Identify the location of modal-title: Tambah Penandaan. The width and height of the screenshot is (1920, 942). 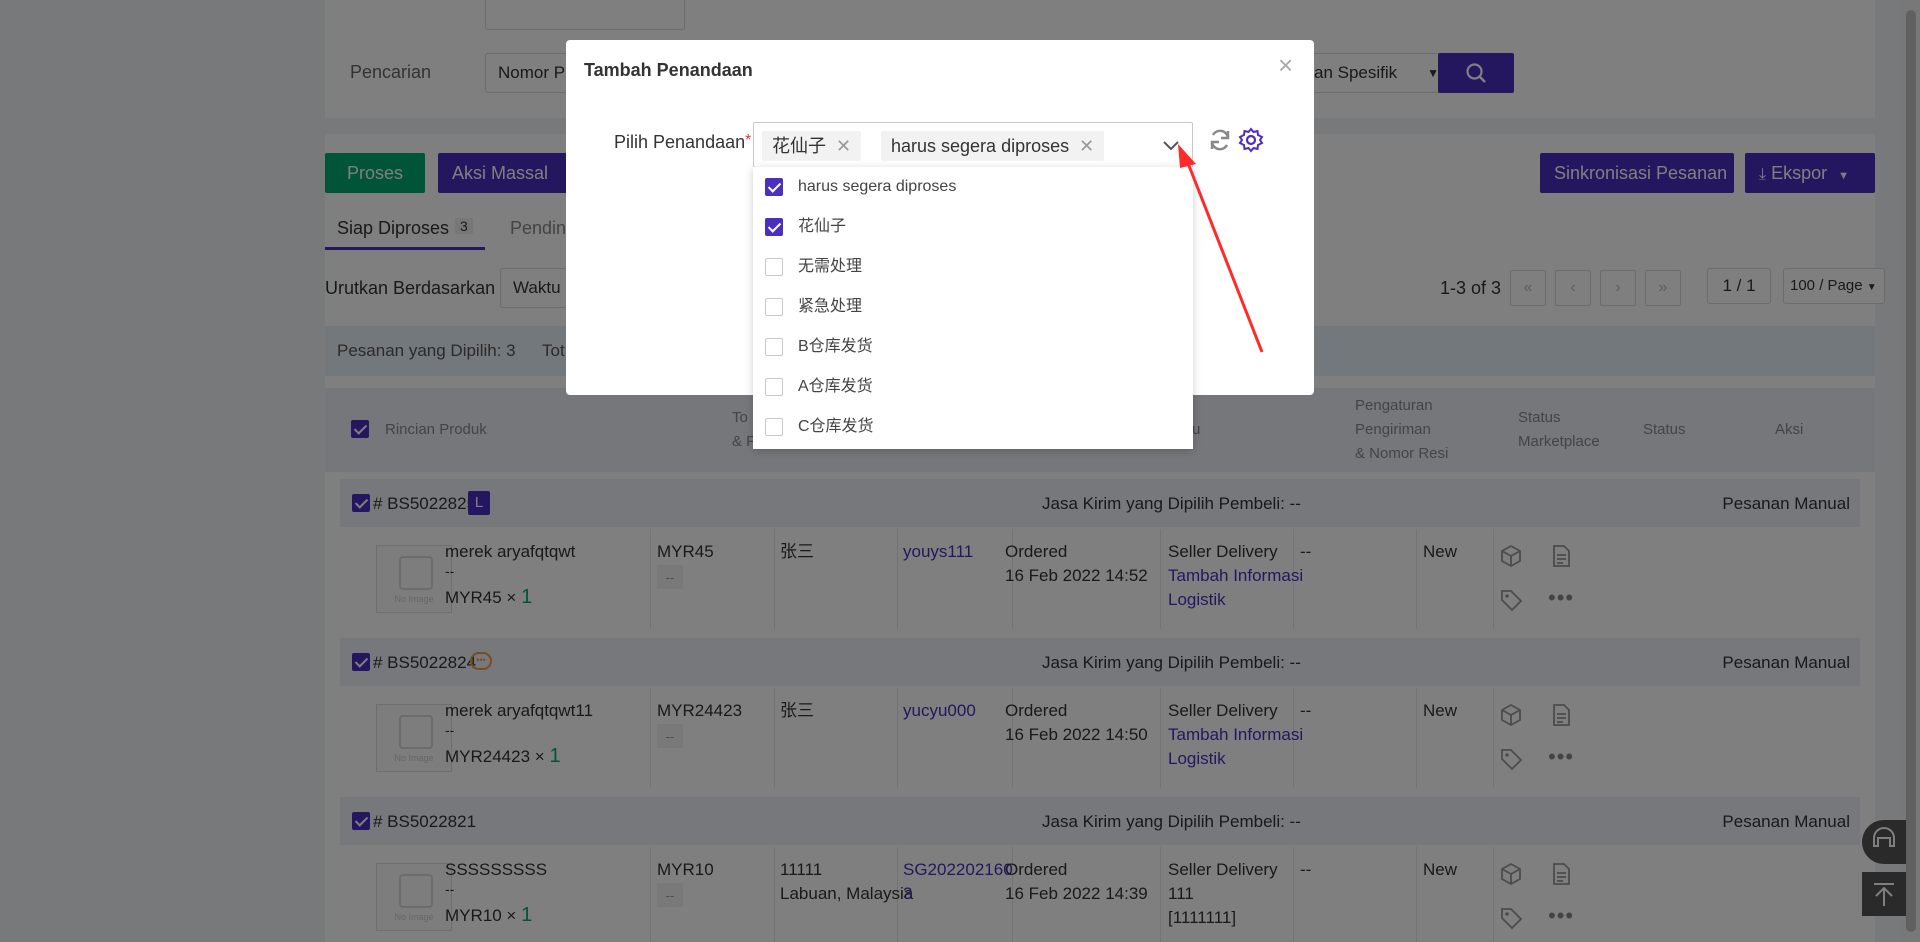
(668, 70).